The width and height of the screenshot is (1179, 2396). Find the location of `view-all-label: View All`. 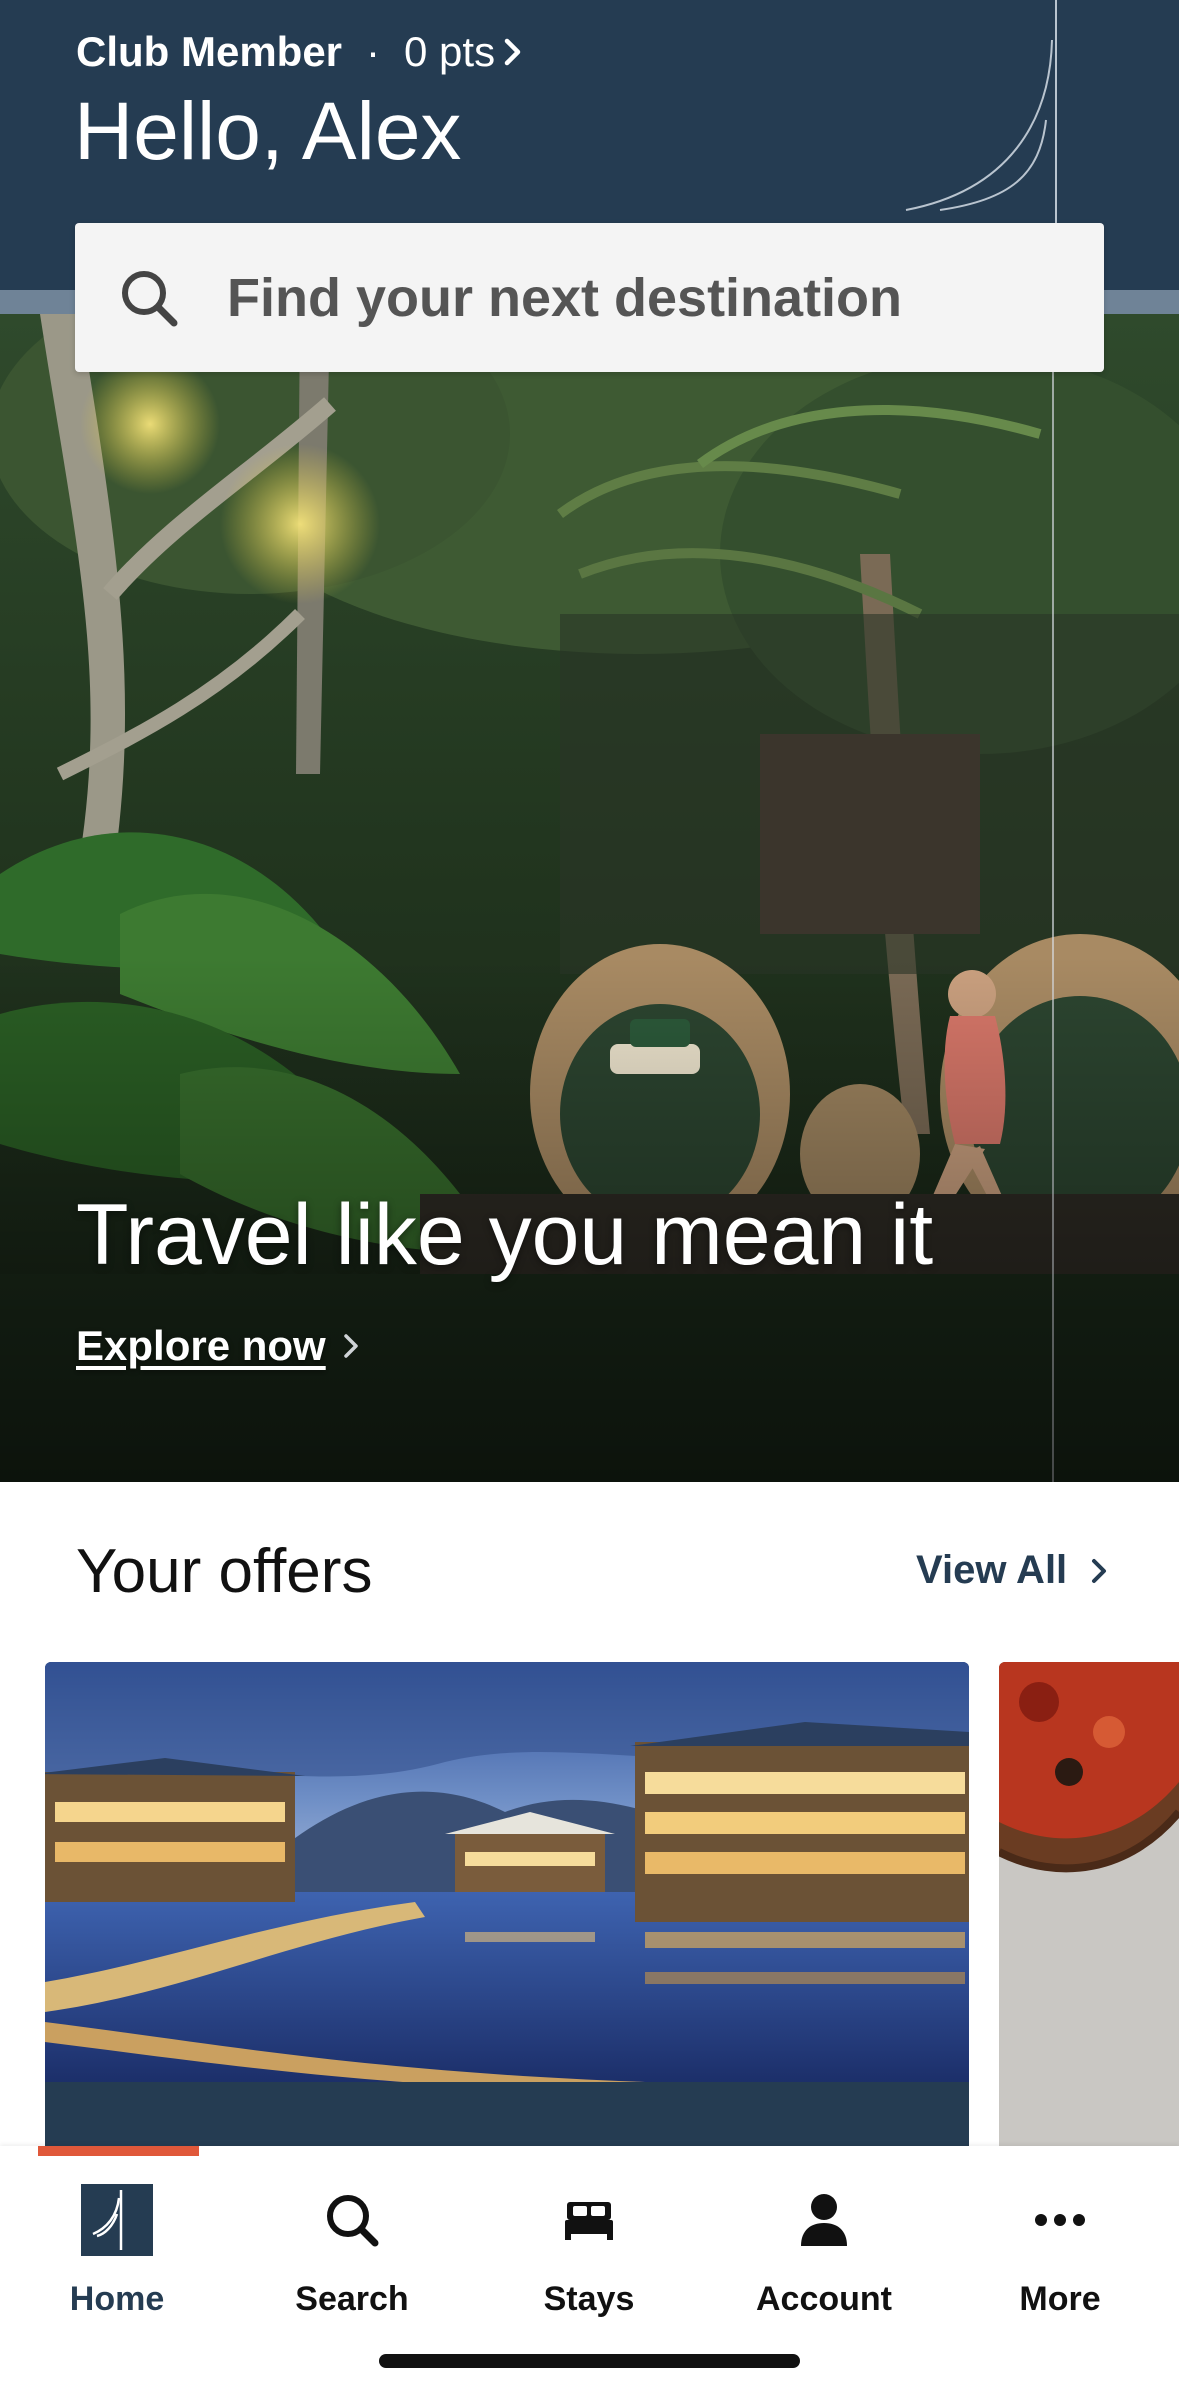

view-all-label: View All is located at coordinates (992, 1570).